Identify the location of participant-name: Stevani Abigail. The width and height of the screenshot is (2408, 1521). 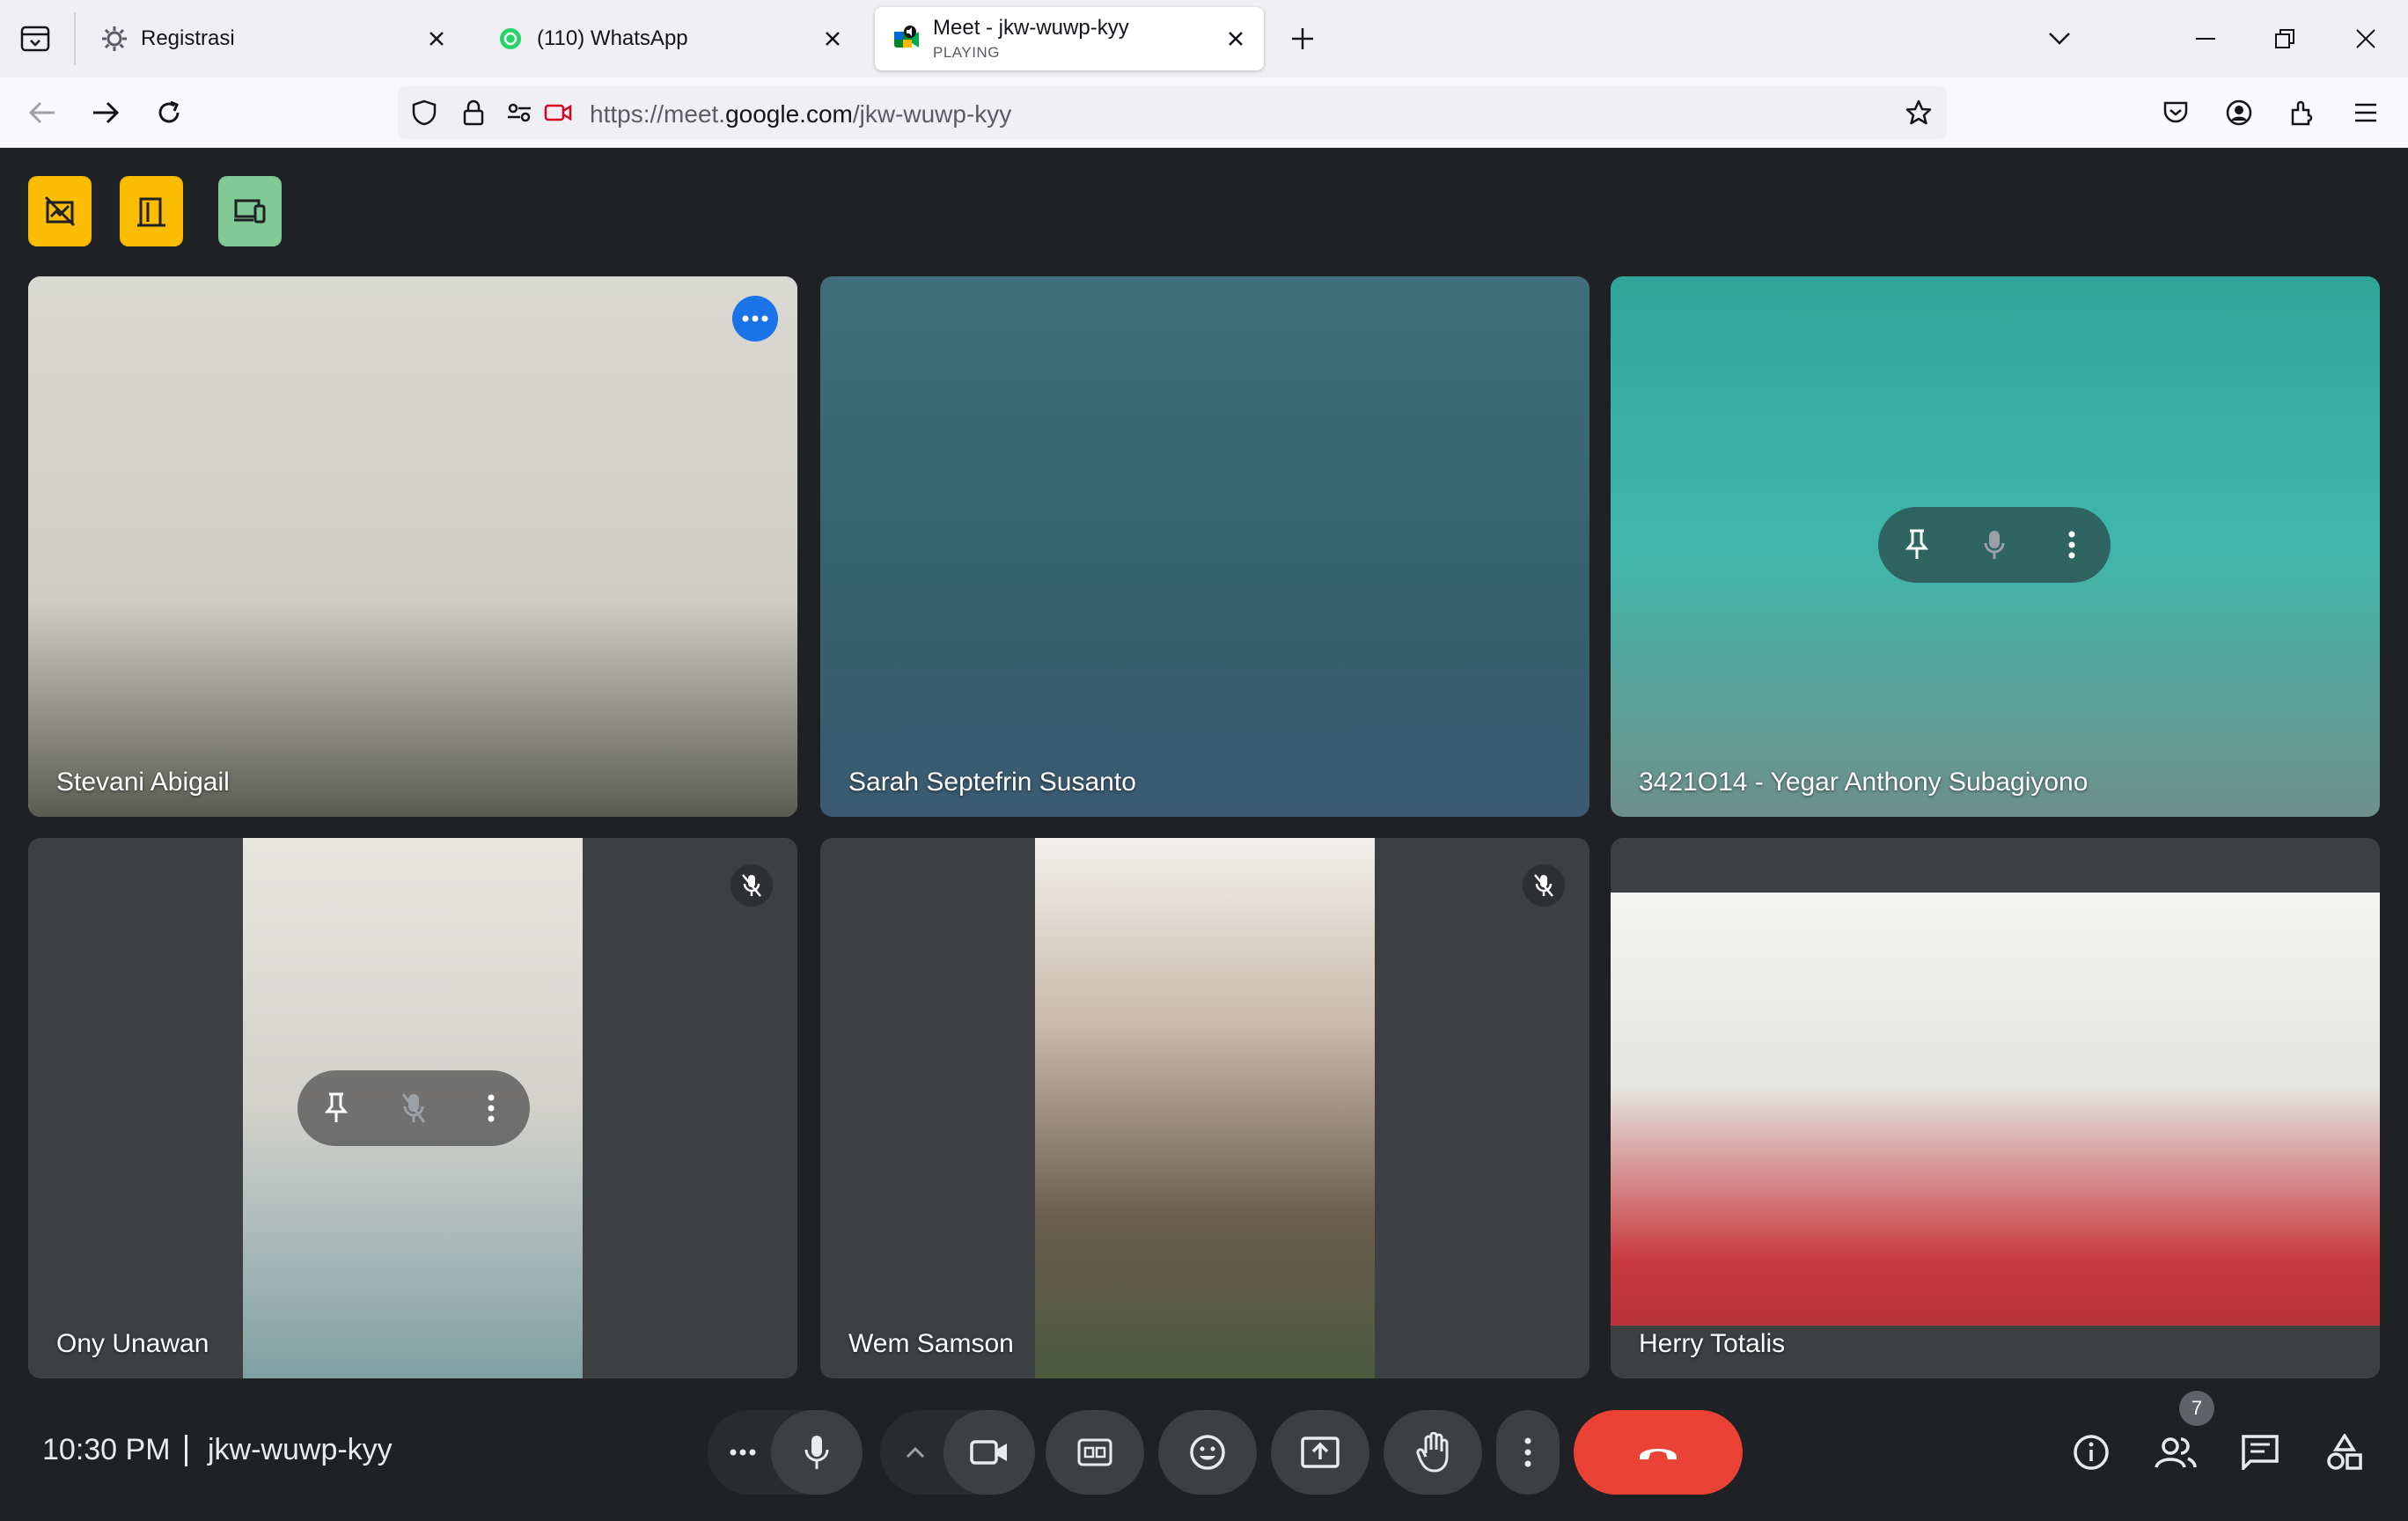
(143, 783).